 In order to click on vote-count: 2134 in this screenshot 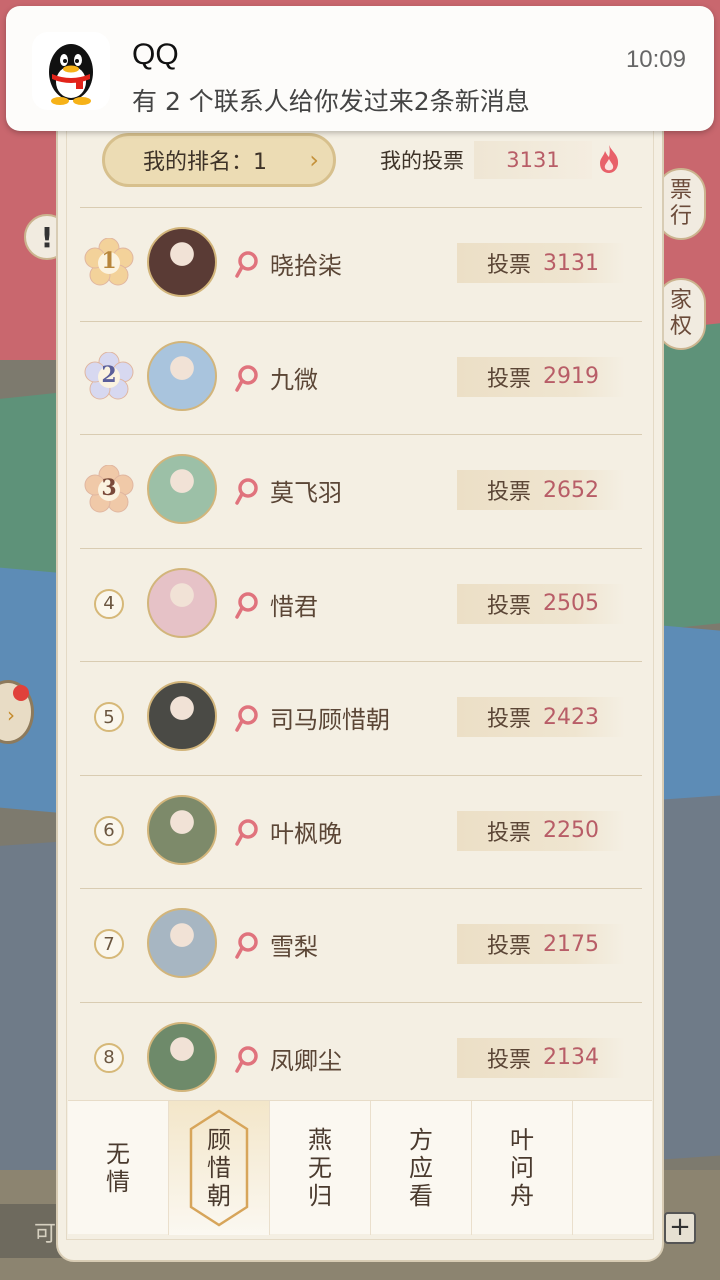, I will do `click(571, 1057)`.